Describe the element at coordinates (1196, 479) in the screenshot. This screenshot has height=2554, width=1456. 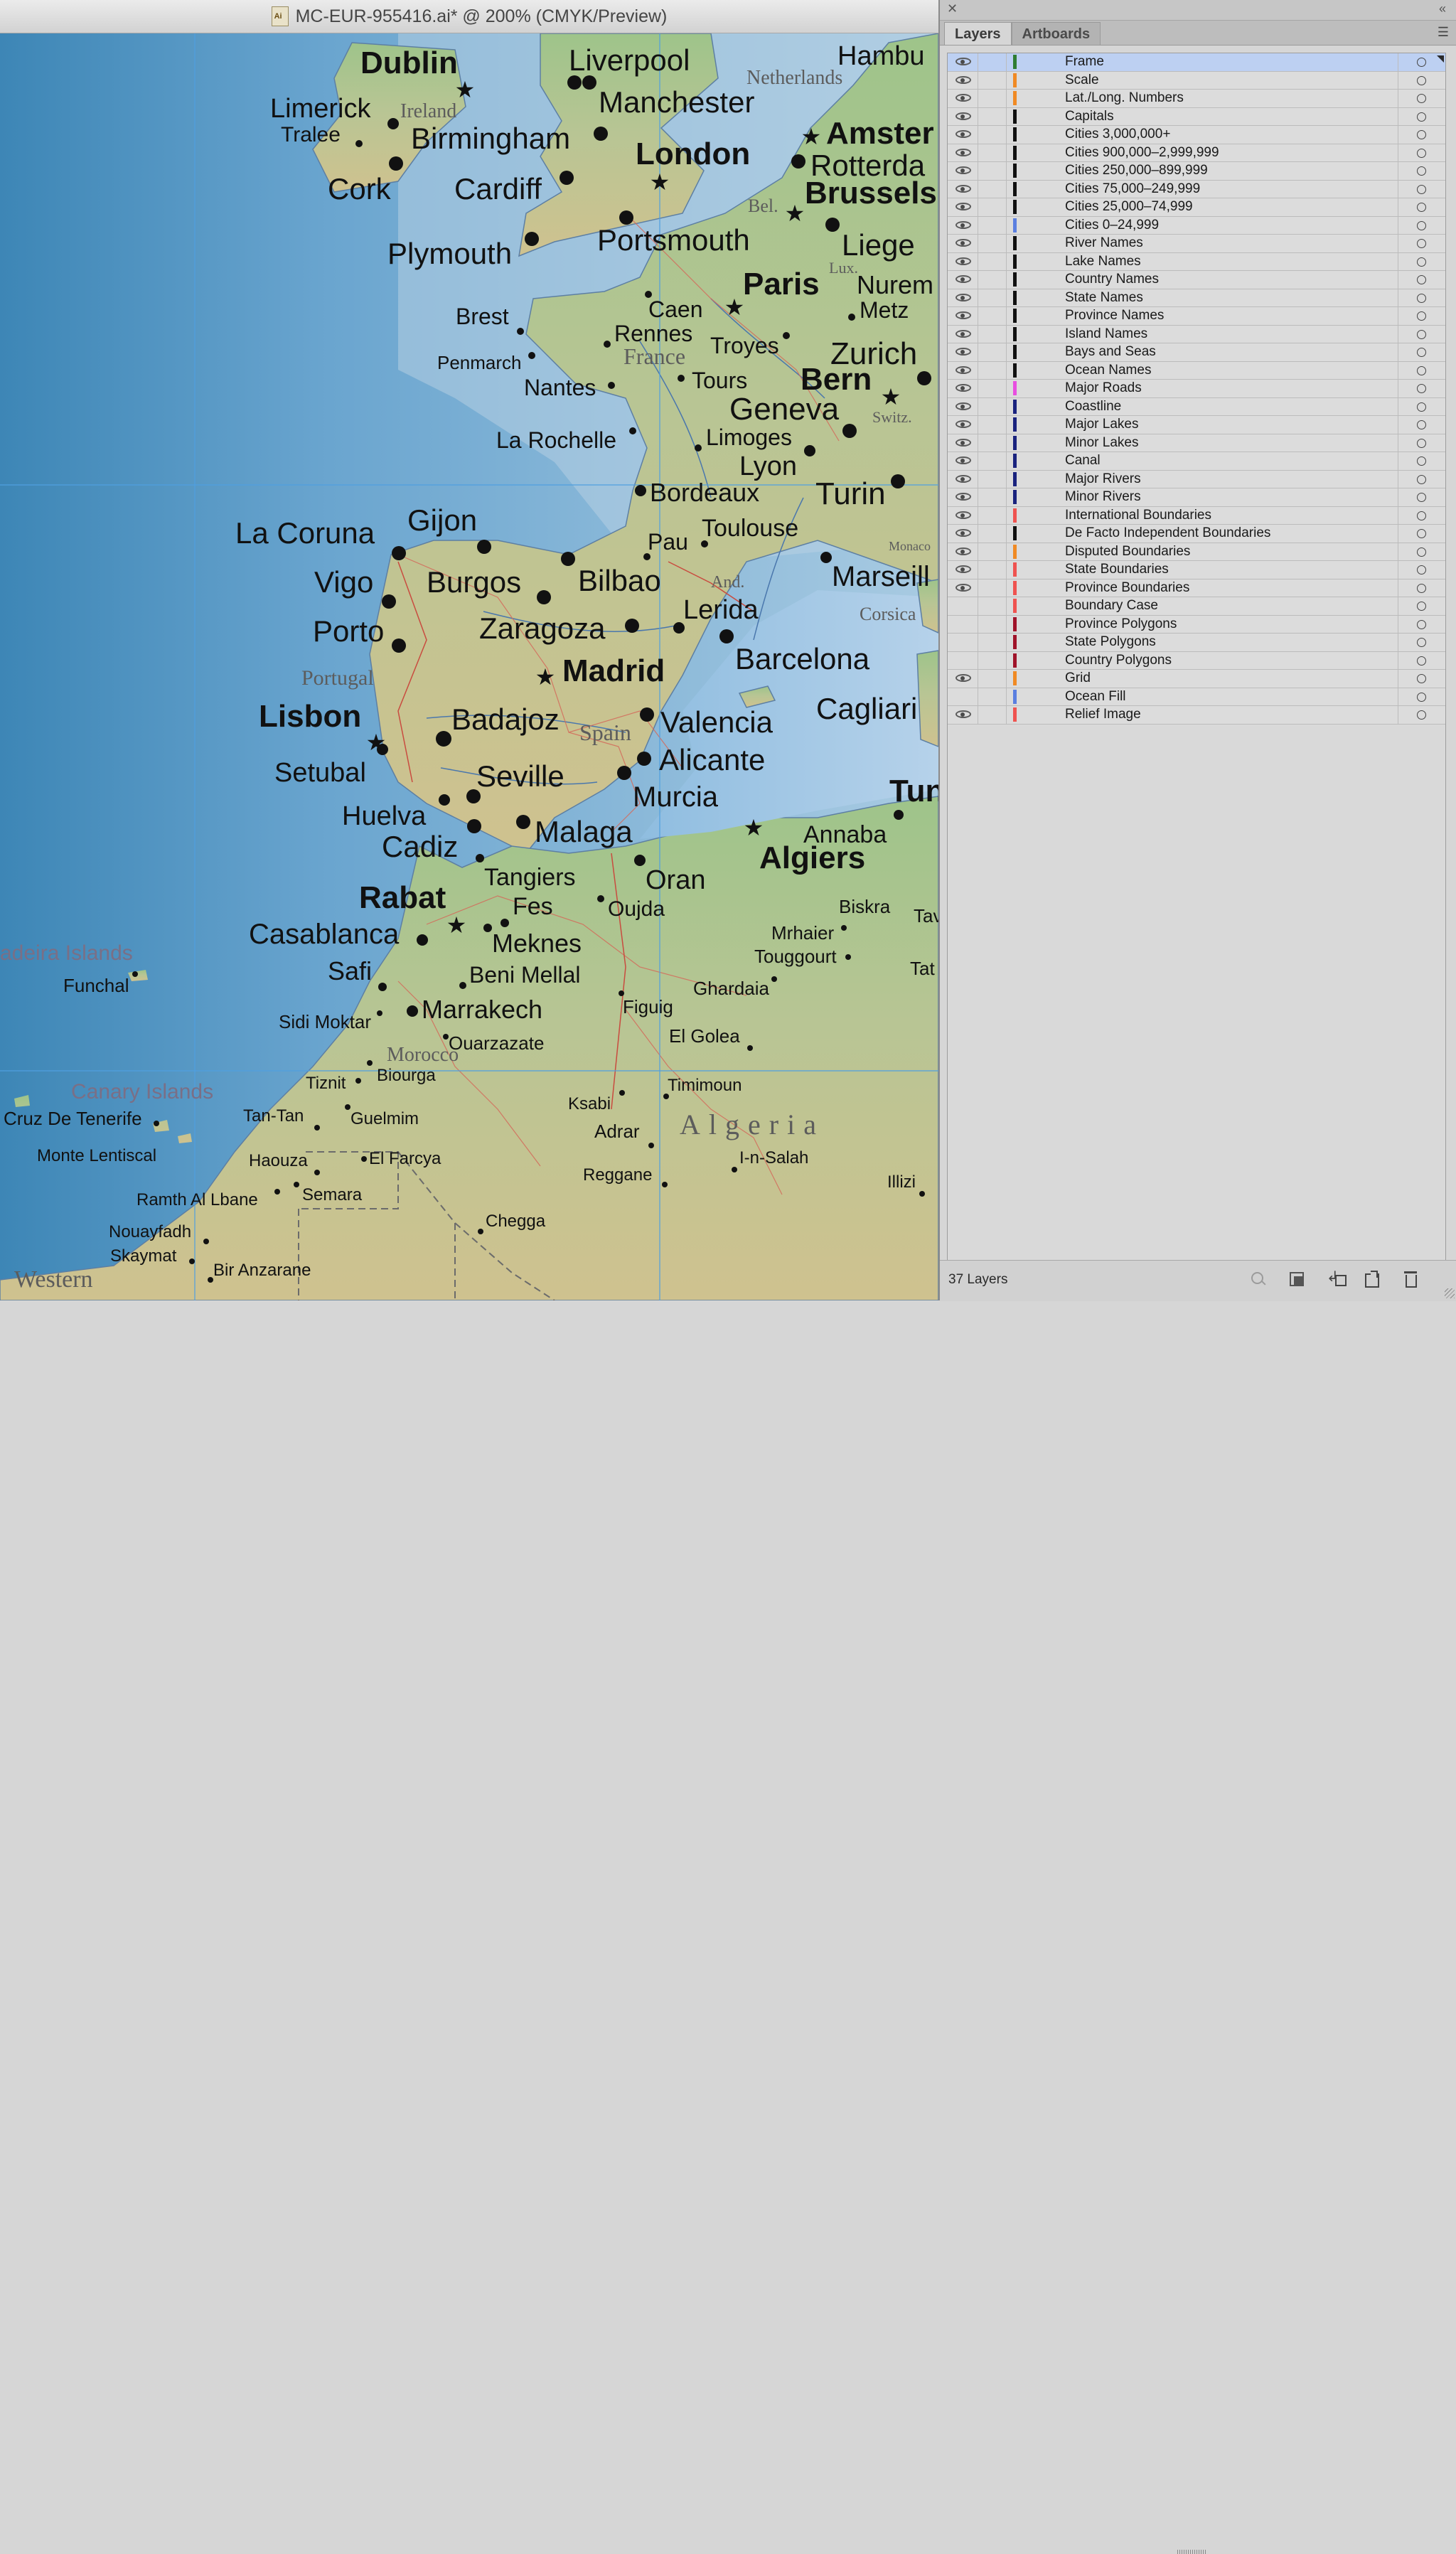
I see `layer-row: Major Rivers` at that location.